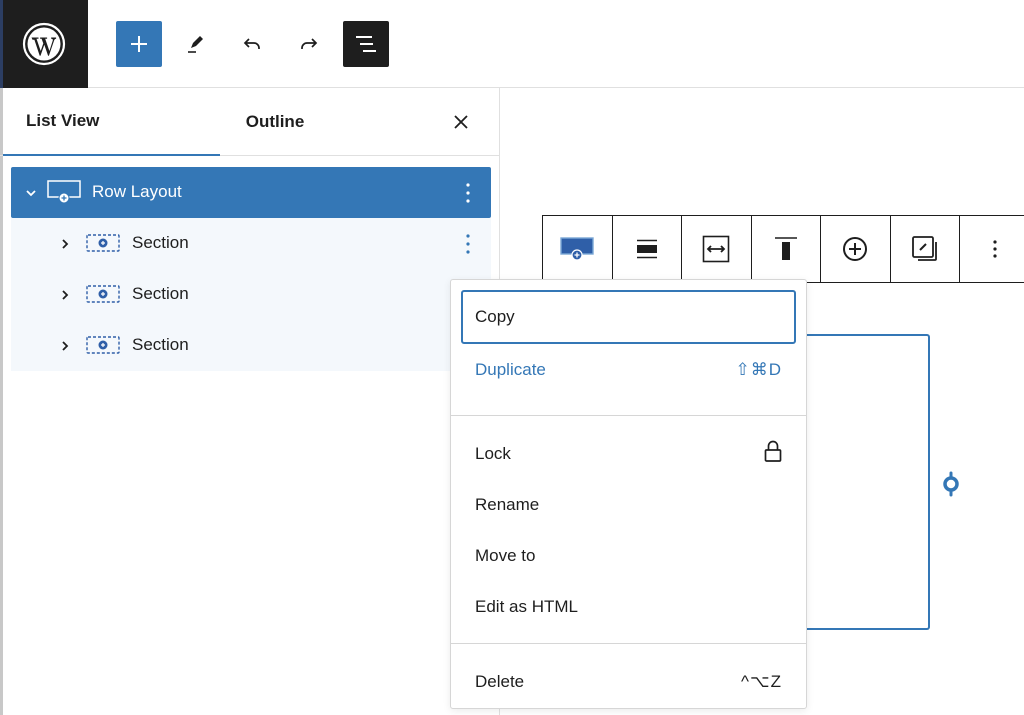 This screenshot has width=1024, height=715. I want to click on menu-item-label: Duplicate, so click(510, 369).